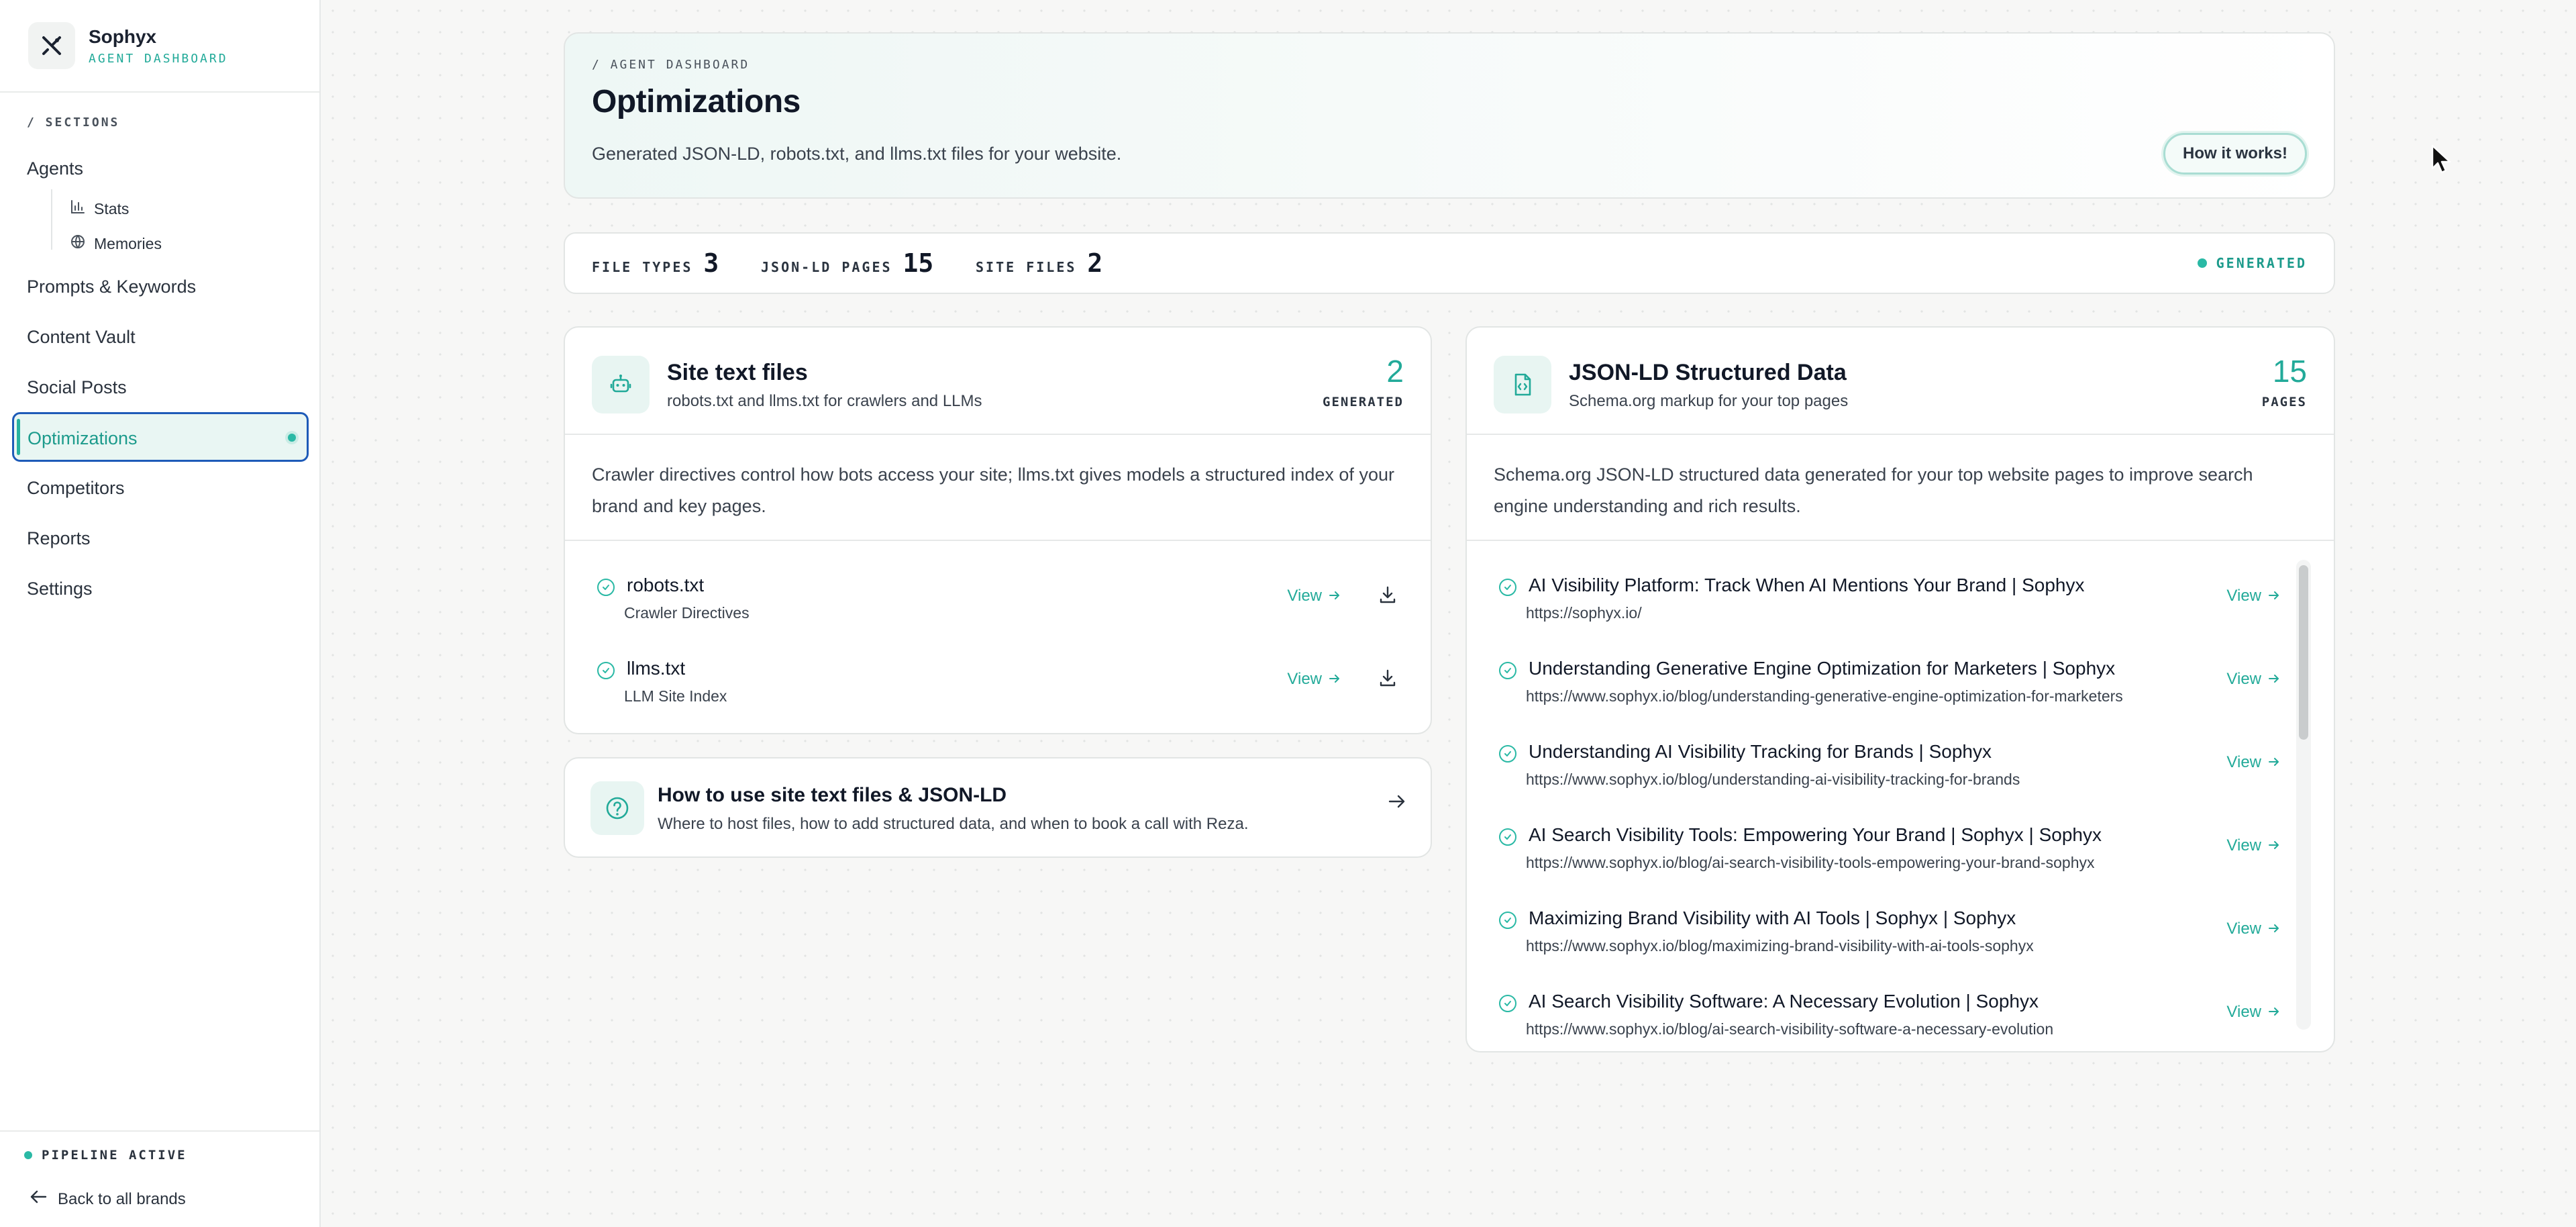  What do you see at coordinates (918, 263) in the screenshot?
I see `stat-value: 15` at bounding box center [918, 263].